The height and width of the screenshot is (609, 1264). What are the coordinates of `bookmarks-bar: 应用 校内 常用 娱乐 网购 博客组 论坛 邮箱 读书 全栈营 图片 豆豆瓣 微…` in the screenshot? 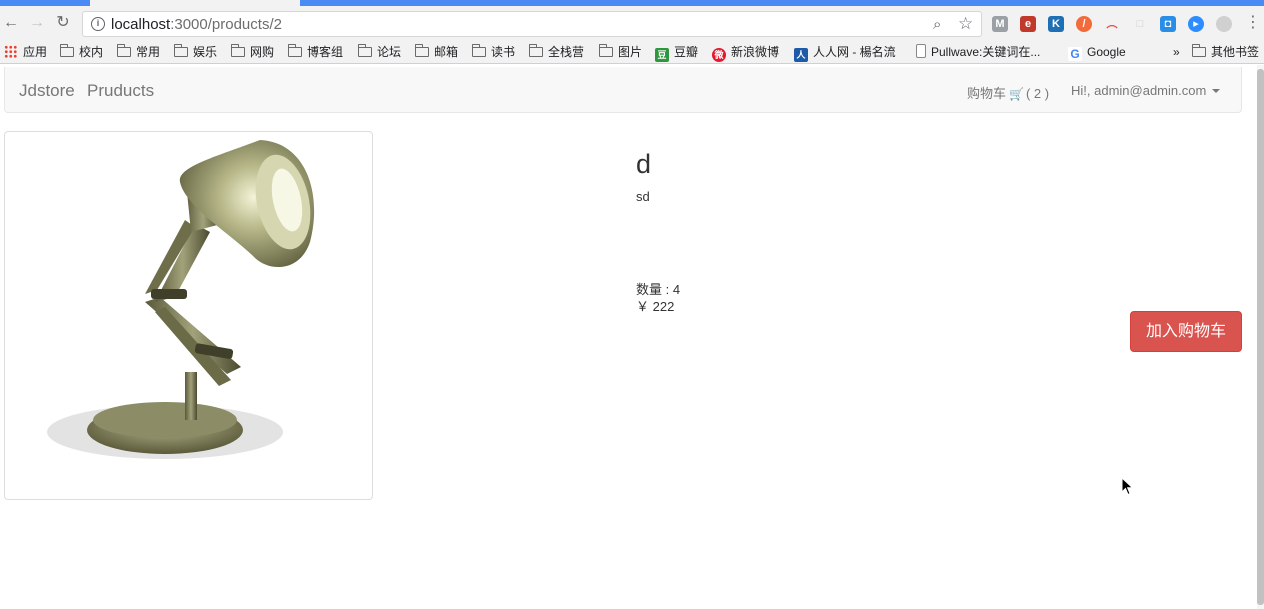 It's located at (632, 52).